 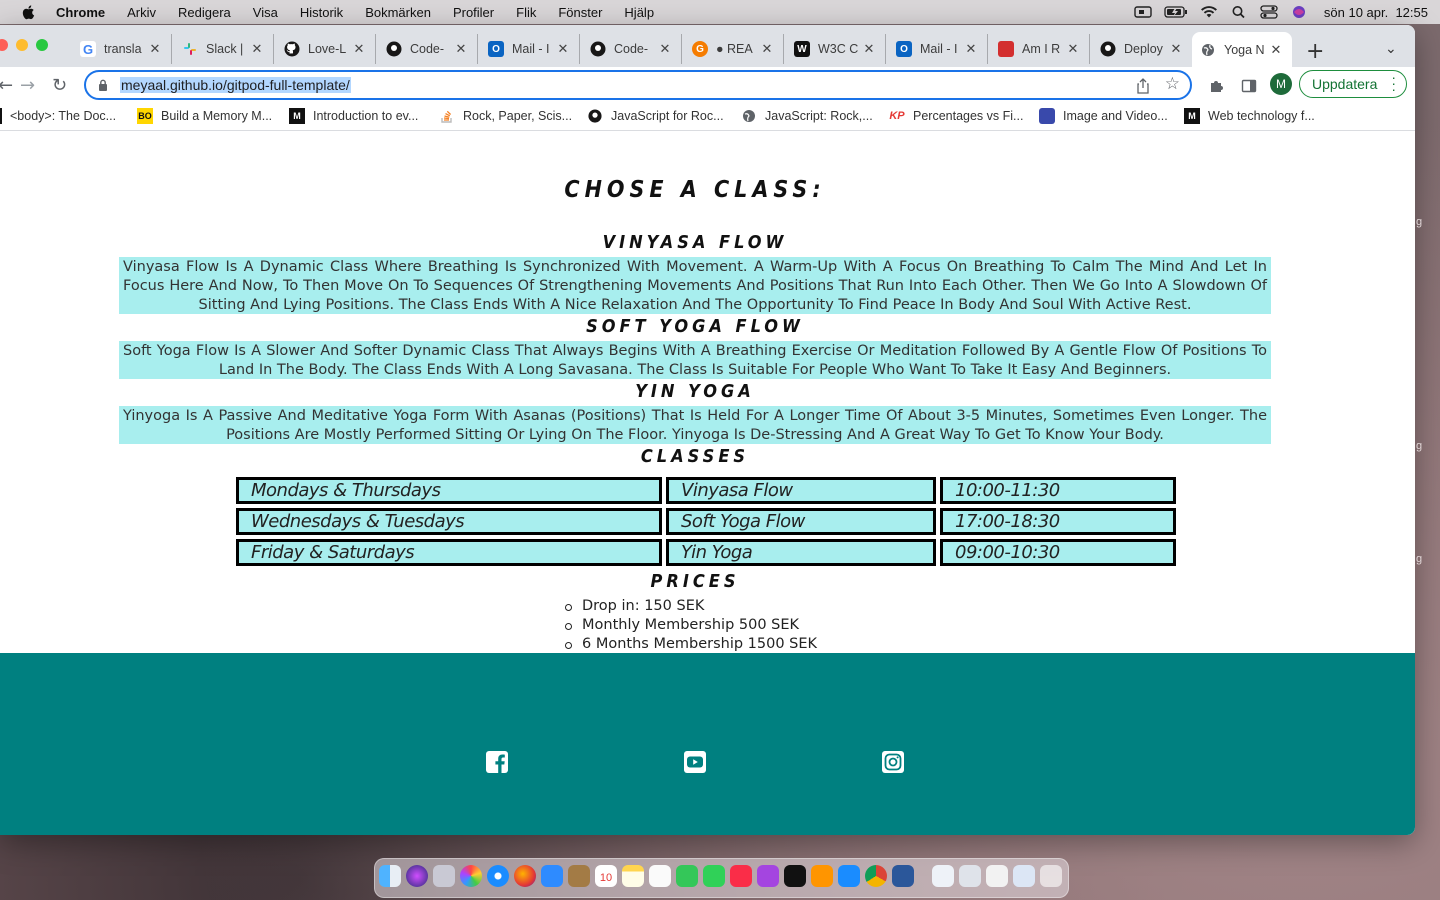 What do you see at coordinates (579, 876) in the screenshot?
I see `contacts-icon` at bounding box center [579, 876].